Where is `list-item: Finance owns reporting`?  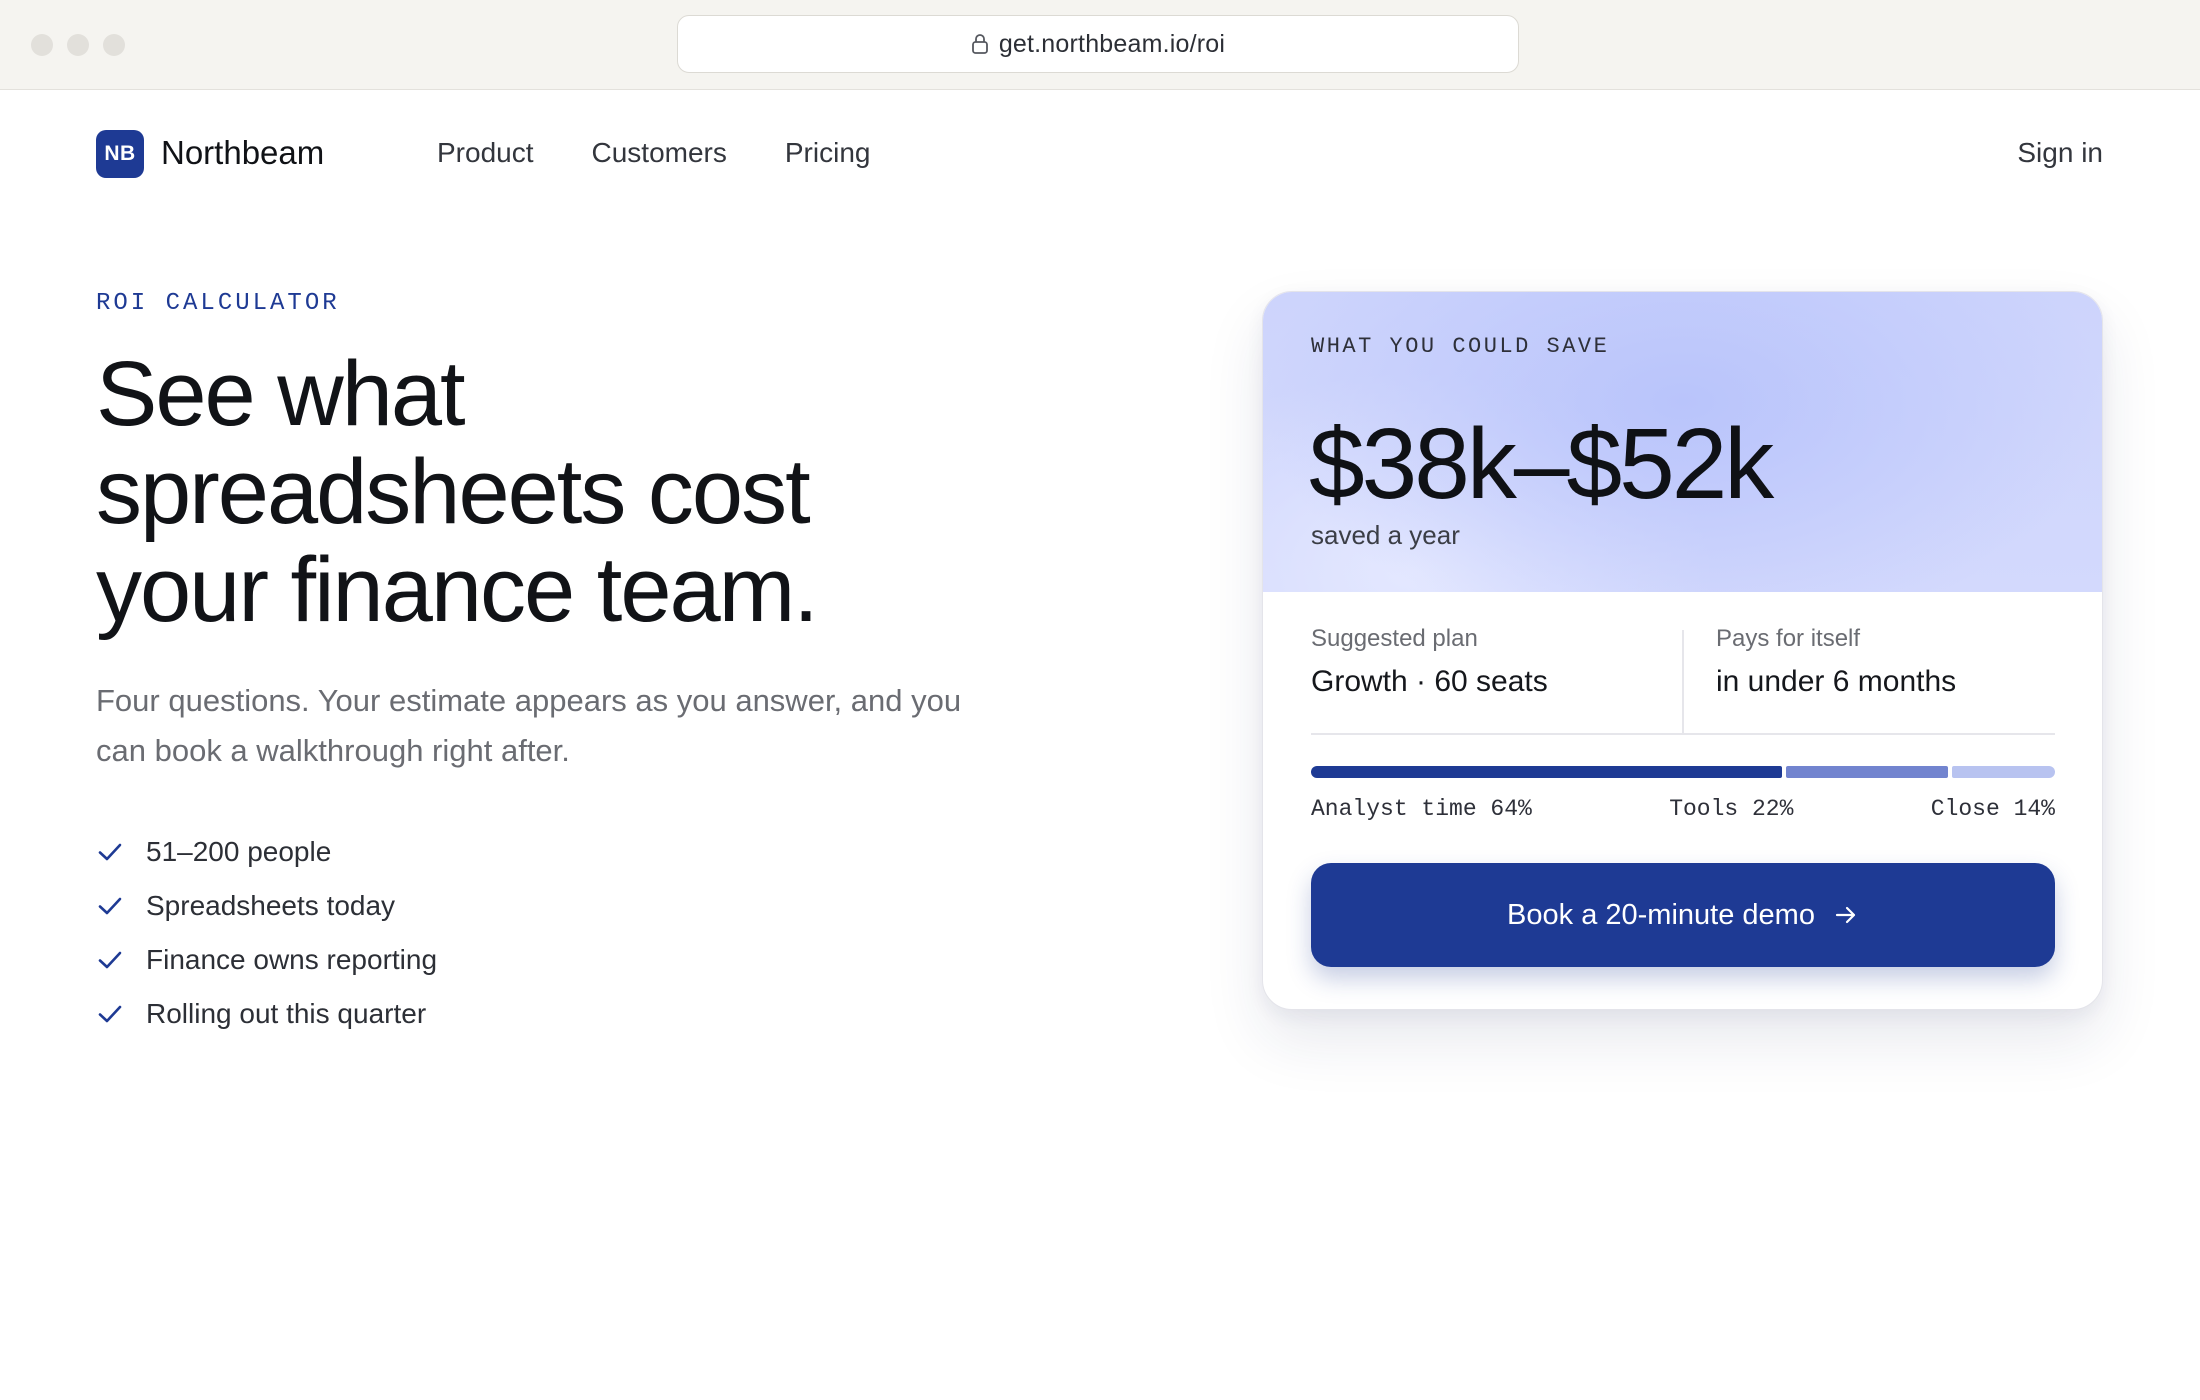 list-item: Finance owns reporting is located at coordinates (266, 960).